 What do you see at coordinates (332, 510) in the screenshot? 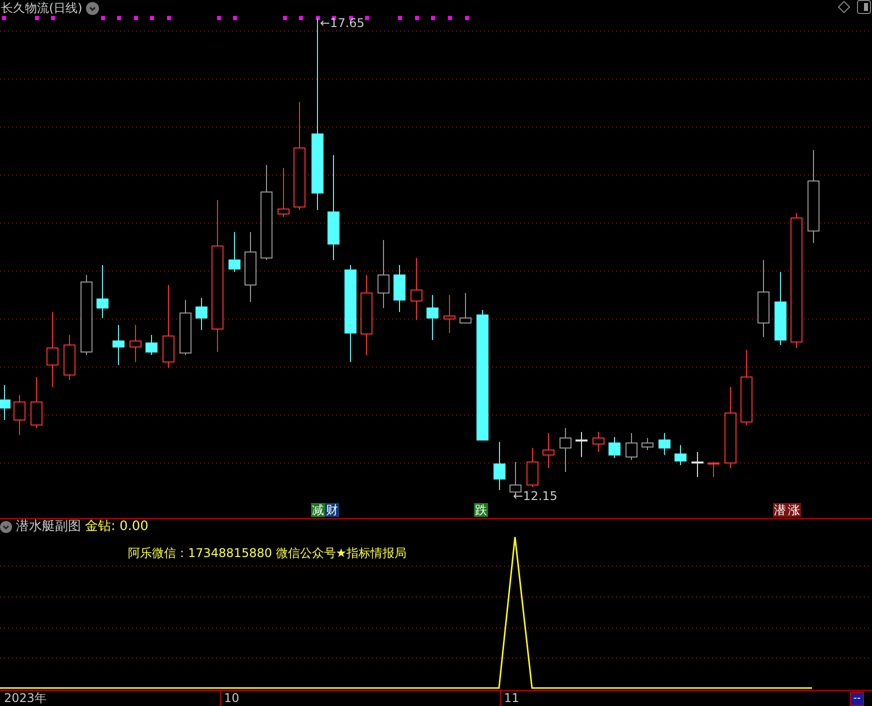
I see `signal-tag: 财` at bounding box center [332, 510].